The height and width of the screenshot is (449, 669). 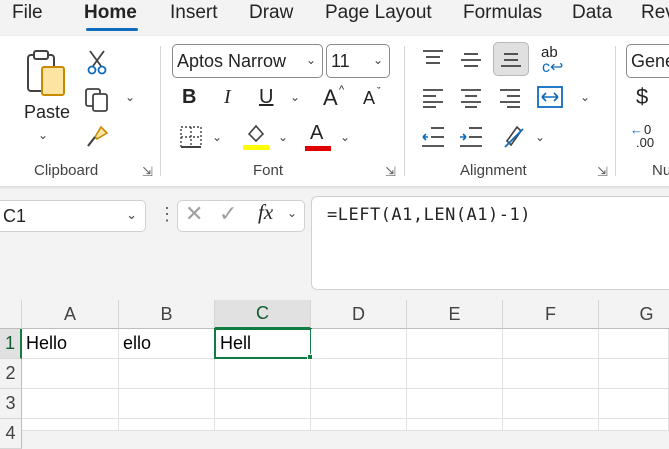 What do you see at coordinates (194, 214) in the screenshot?
I see `cancel-icon: ✕` at bounding box center [194, 214].